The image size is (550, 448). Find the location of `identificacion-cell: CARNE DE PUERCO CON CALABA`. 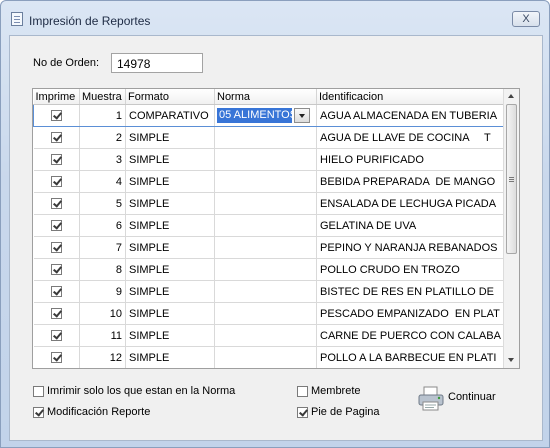

identificacion-cell: CARNE DE PUERCO CON CALABA is located at coordinates (410, 335).